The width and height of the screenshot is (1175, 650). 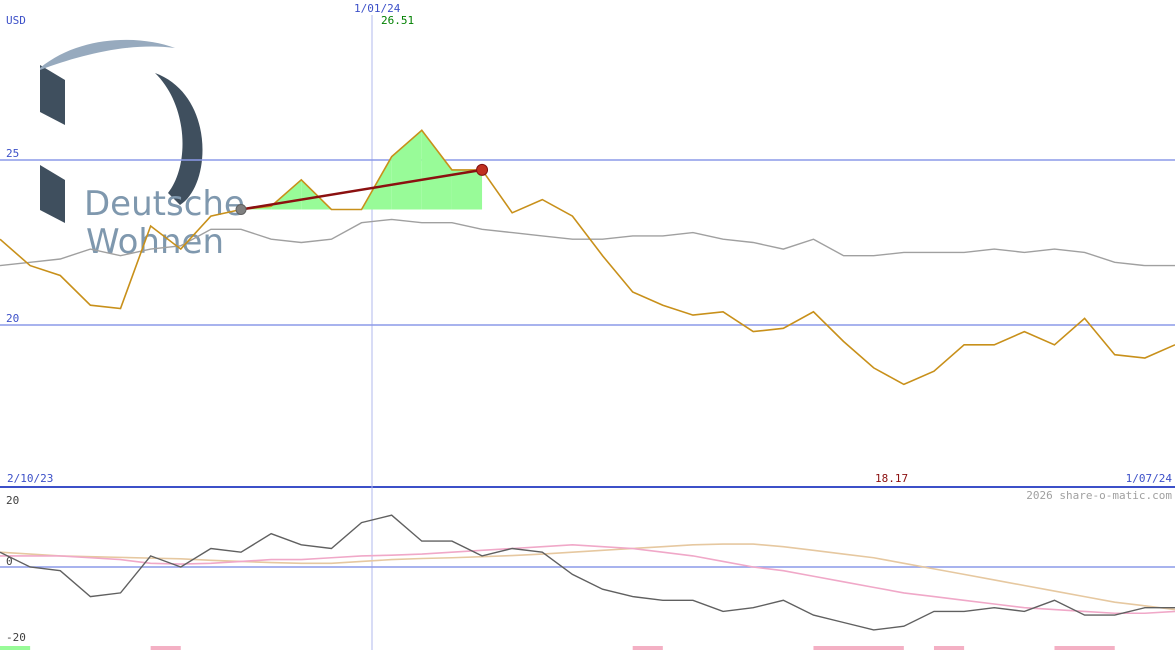 What do you see at coordinates (16, 637) in the screenshot?
I see `osc-tick-label--20: -20` at bounding box center [16, 637].